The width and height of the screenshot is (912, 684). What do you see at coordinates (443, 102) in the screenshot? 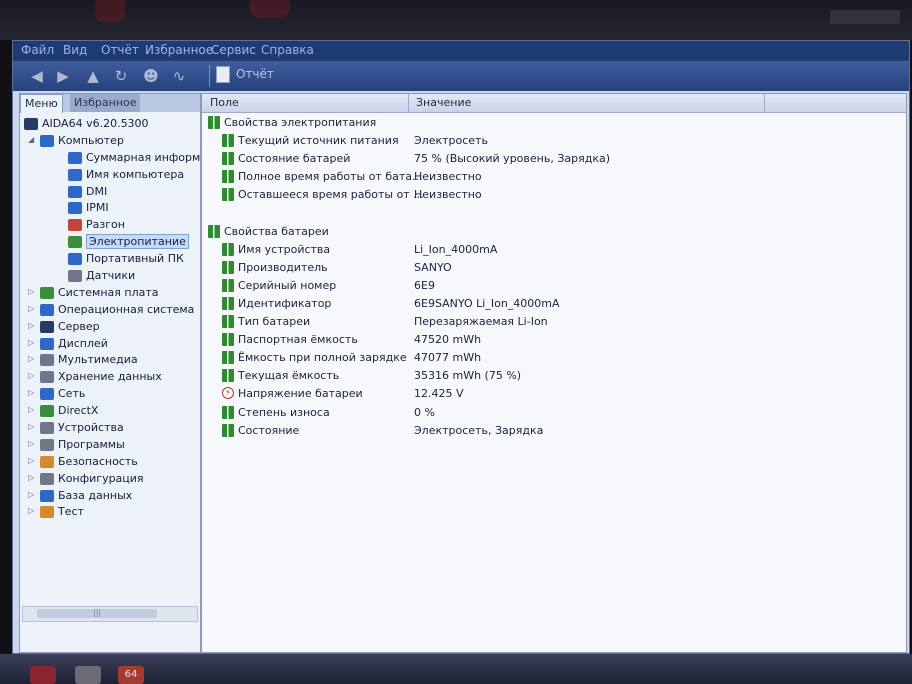
I see `column-value-header: Значение` at bounding box center [443, 102].